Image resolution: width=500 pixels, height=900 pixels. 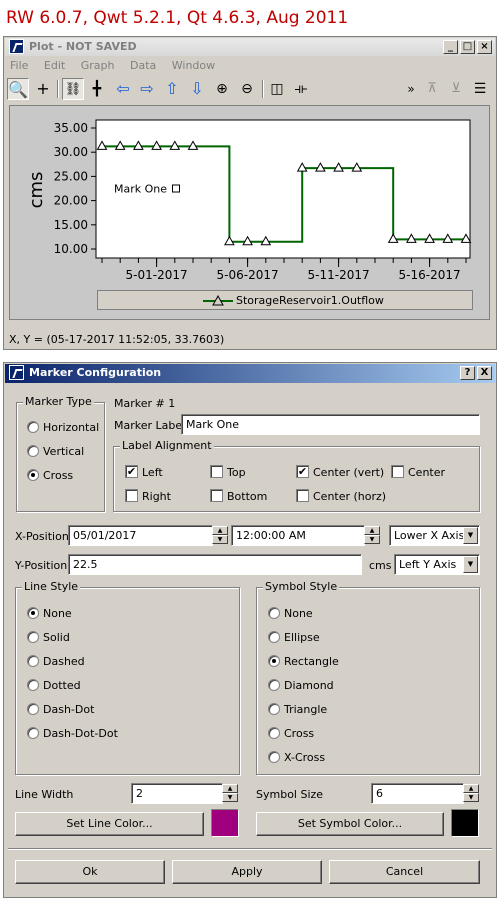 I want to click on line-style-dash-dot-label: Dash-Dot, so click(x=69, y=709).